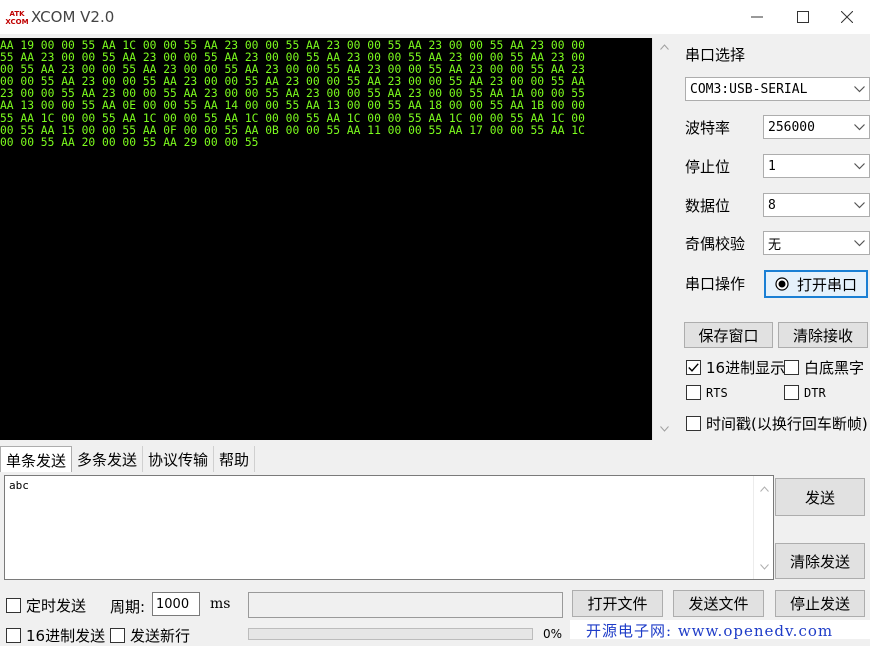  What do you see at coordinates (782, 284) in the screenshot?
I see `radio-record-icon` at bounding box center [782, 284].